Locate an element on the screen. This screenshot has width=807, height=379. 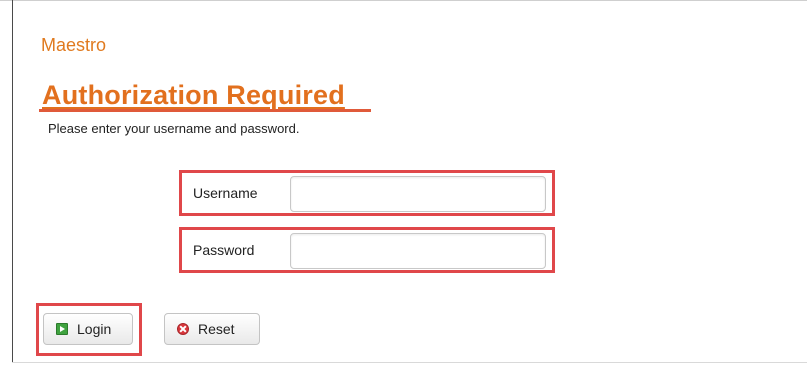
top-border is located at coordinates (403, 0).